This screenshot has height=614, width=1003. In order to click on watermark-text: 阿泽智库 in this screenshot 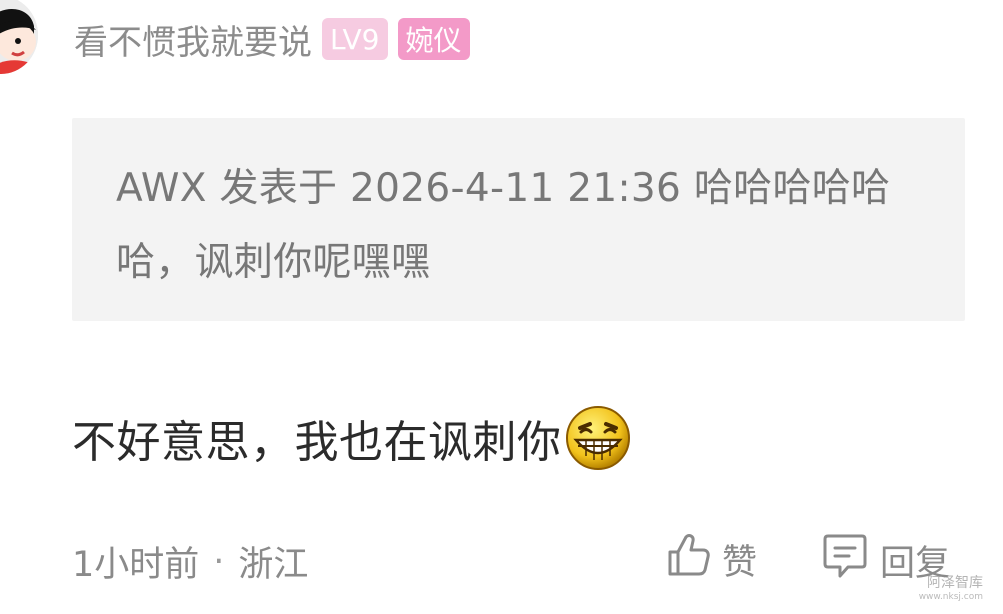, I will do `click(955, 583)`.